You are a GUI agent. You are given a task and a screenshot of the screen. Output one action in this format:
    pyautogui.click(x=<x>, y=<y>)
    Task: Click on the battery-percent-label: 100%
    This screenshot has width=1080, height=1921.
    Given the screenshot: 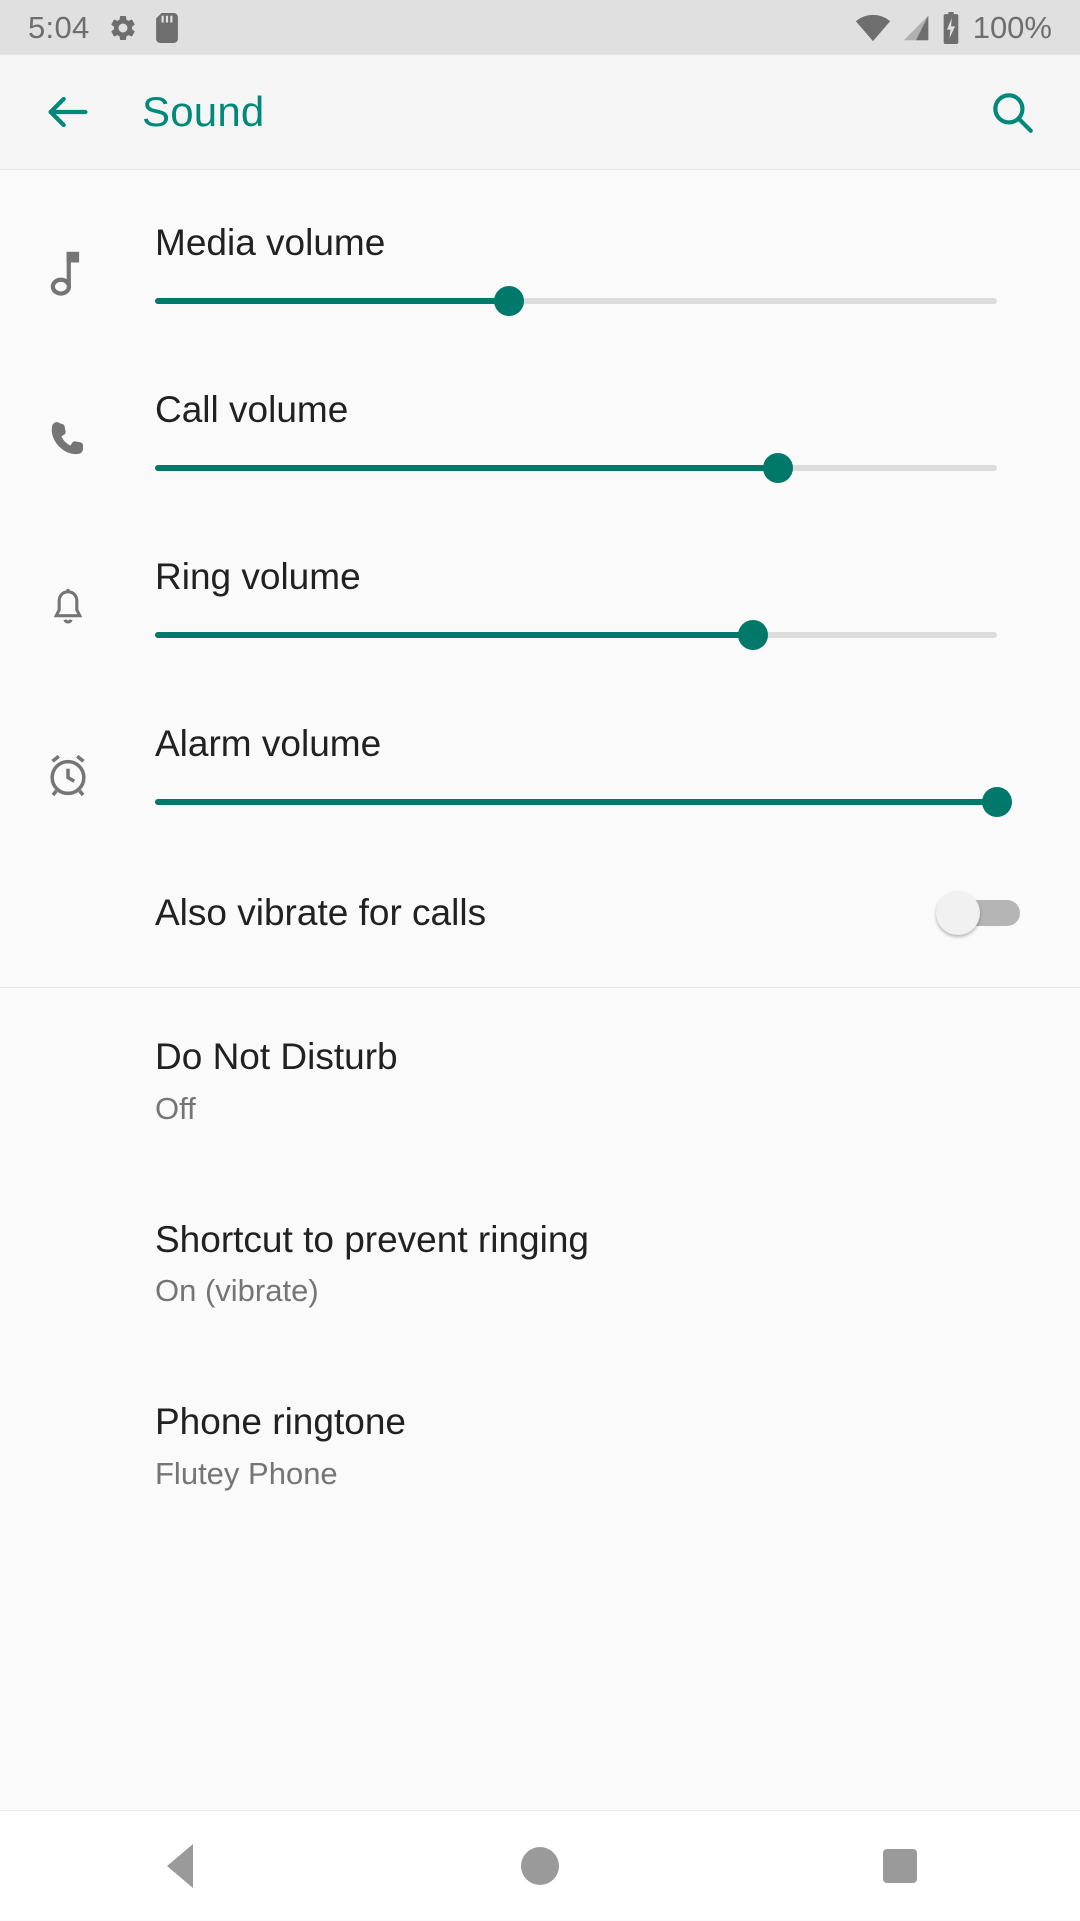 What is the action you would take?
    pyautogui.click(x=1012, y=28)
    